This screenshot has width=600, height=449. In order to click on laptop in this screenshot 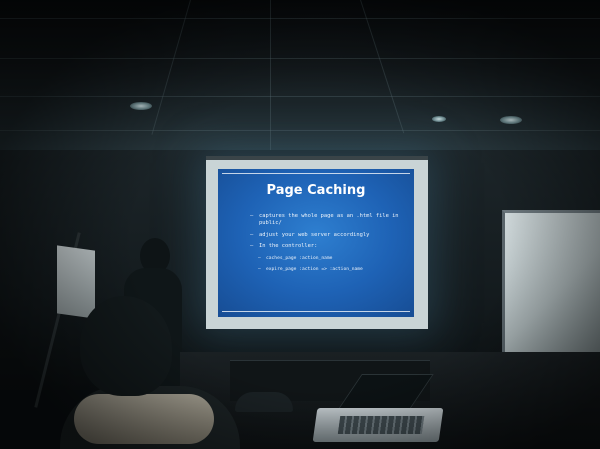, I will do `click(378, 410)`.